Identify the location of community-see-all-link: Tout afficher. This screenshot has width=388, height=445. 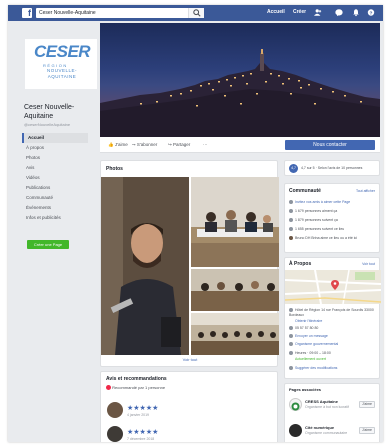
(365, 191).